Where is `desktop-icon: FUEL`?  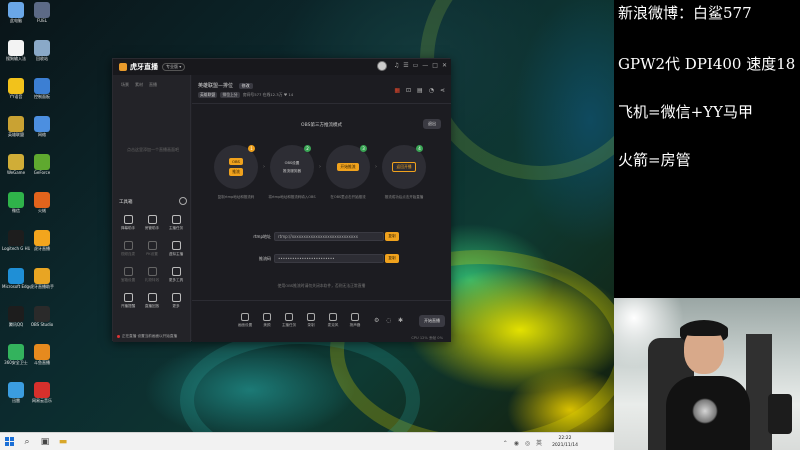
desktop-icon: FUEL is located at coordinates (42, 12).